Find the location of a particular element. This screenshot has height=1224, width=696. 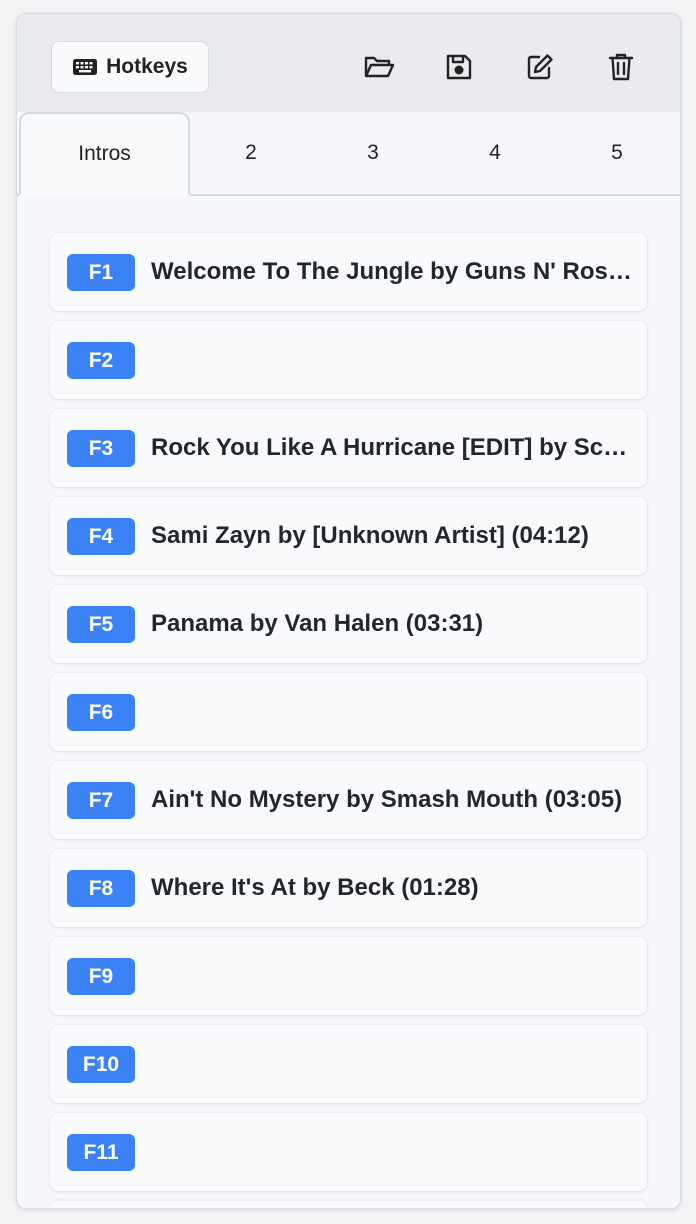

hotkey-row-f8: F8 Where It's At by Beck (01:28) is located at coordinates (348, 888).